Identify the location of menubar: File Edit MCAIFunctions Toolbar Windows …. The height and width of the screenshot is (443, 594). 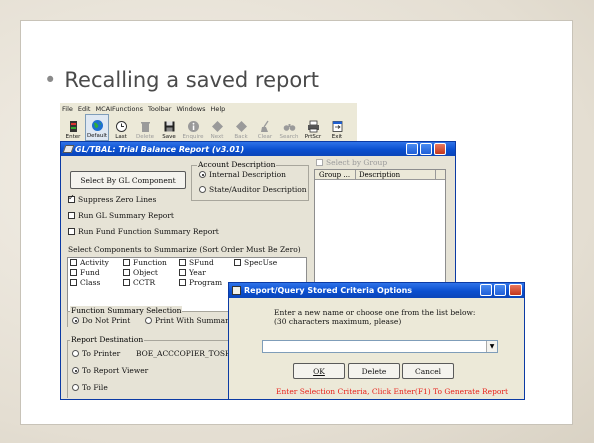
(208, 108).